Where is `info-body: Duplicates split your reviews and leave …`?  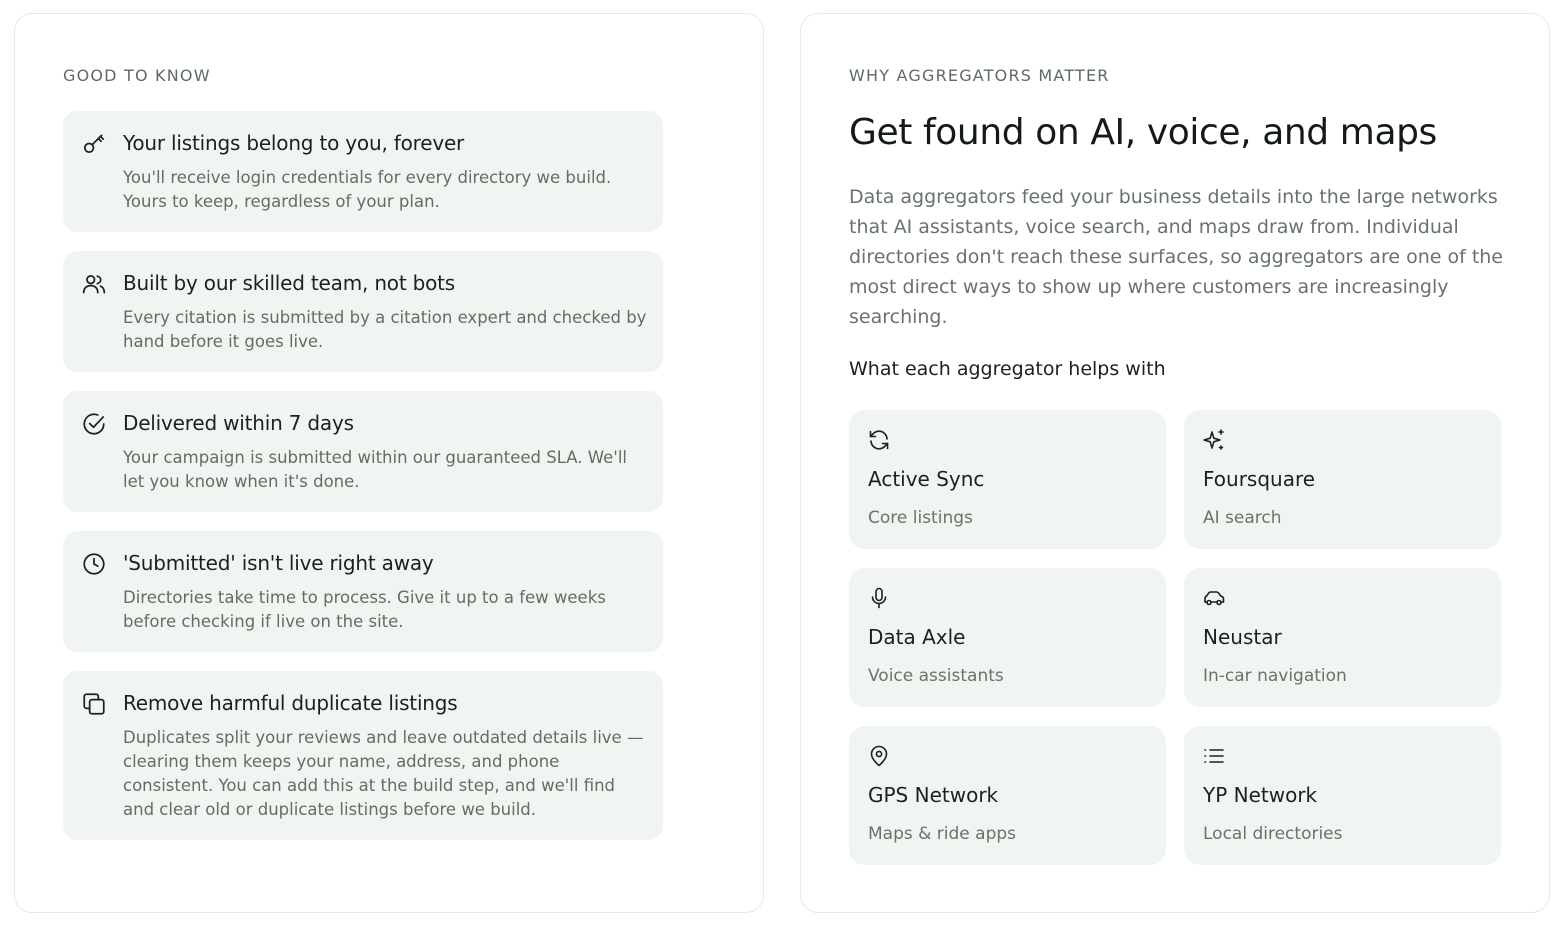
info-body: Duplicates split your reviews and leave … is located at coordinates (383, 773).